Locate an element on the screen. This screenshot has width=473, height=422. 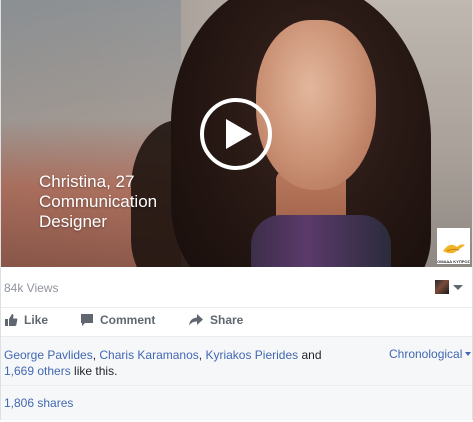
play-button is located at coordinates (236, 134).